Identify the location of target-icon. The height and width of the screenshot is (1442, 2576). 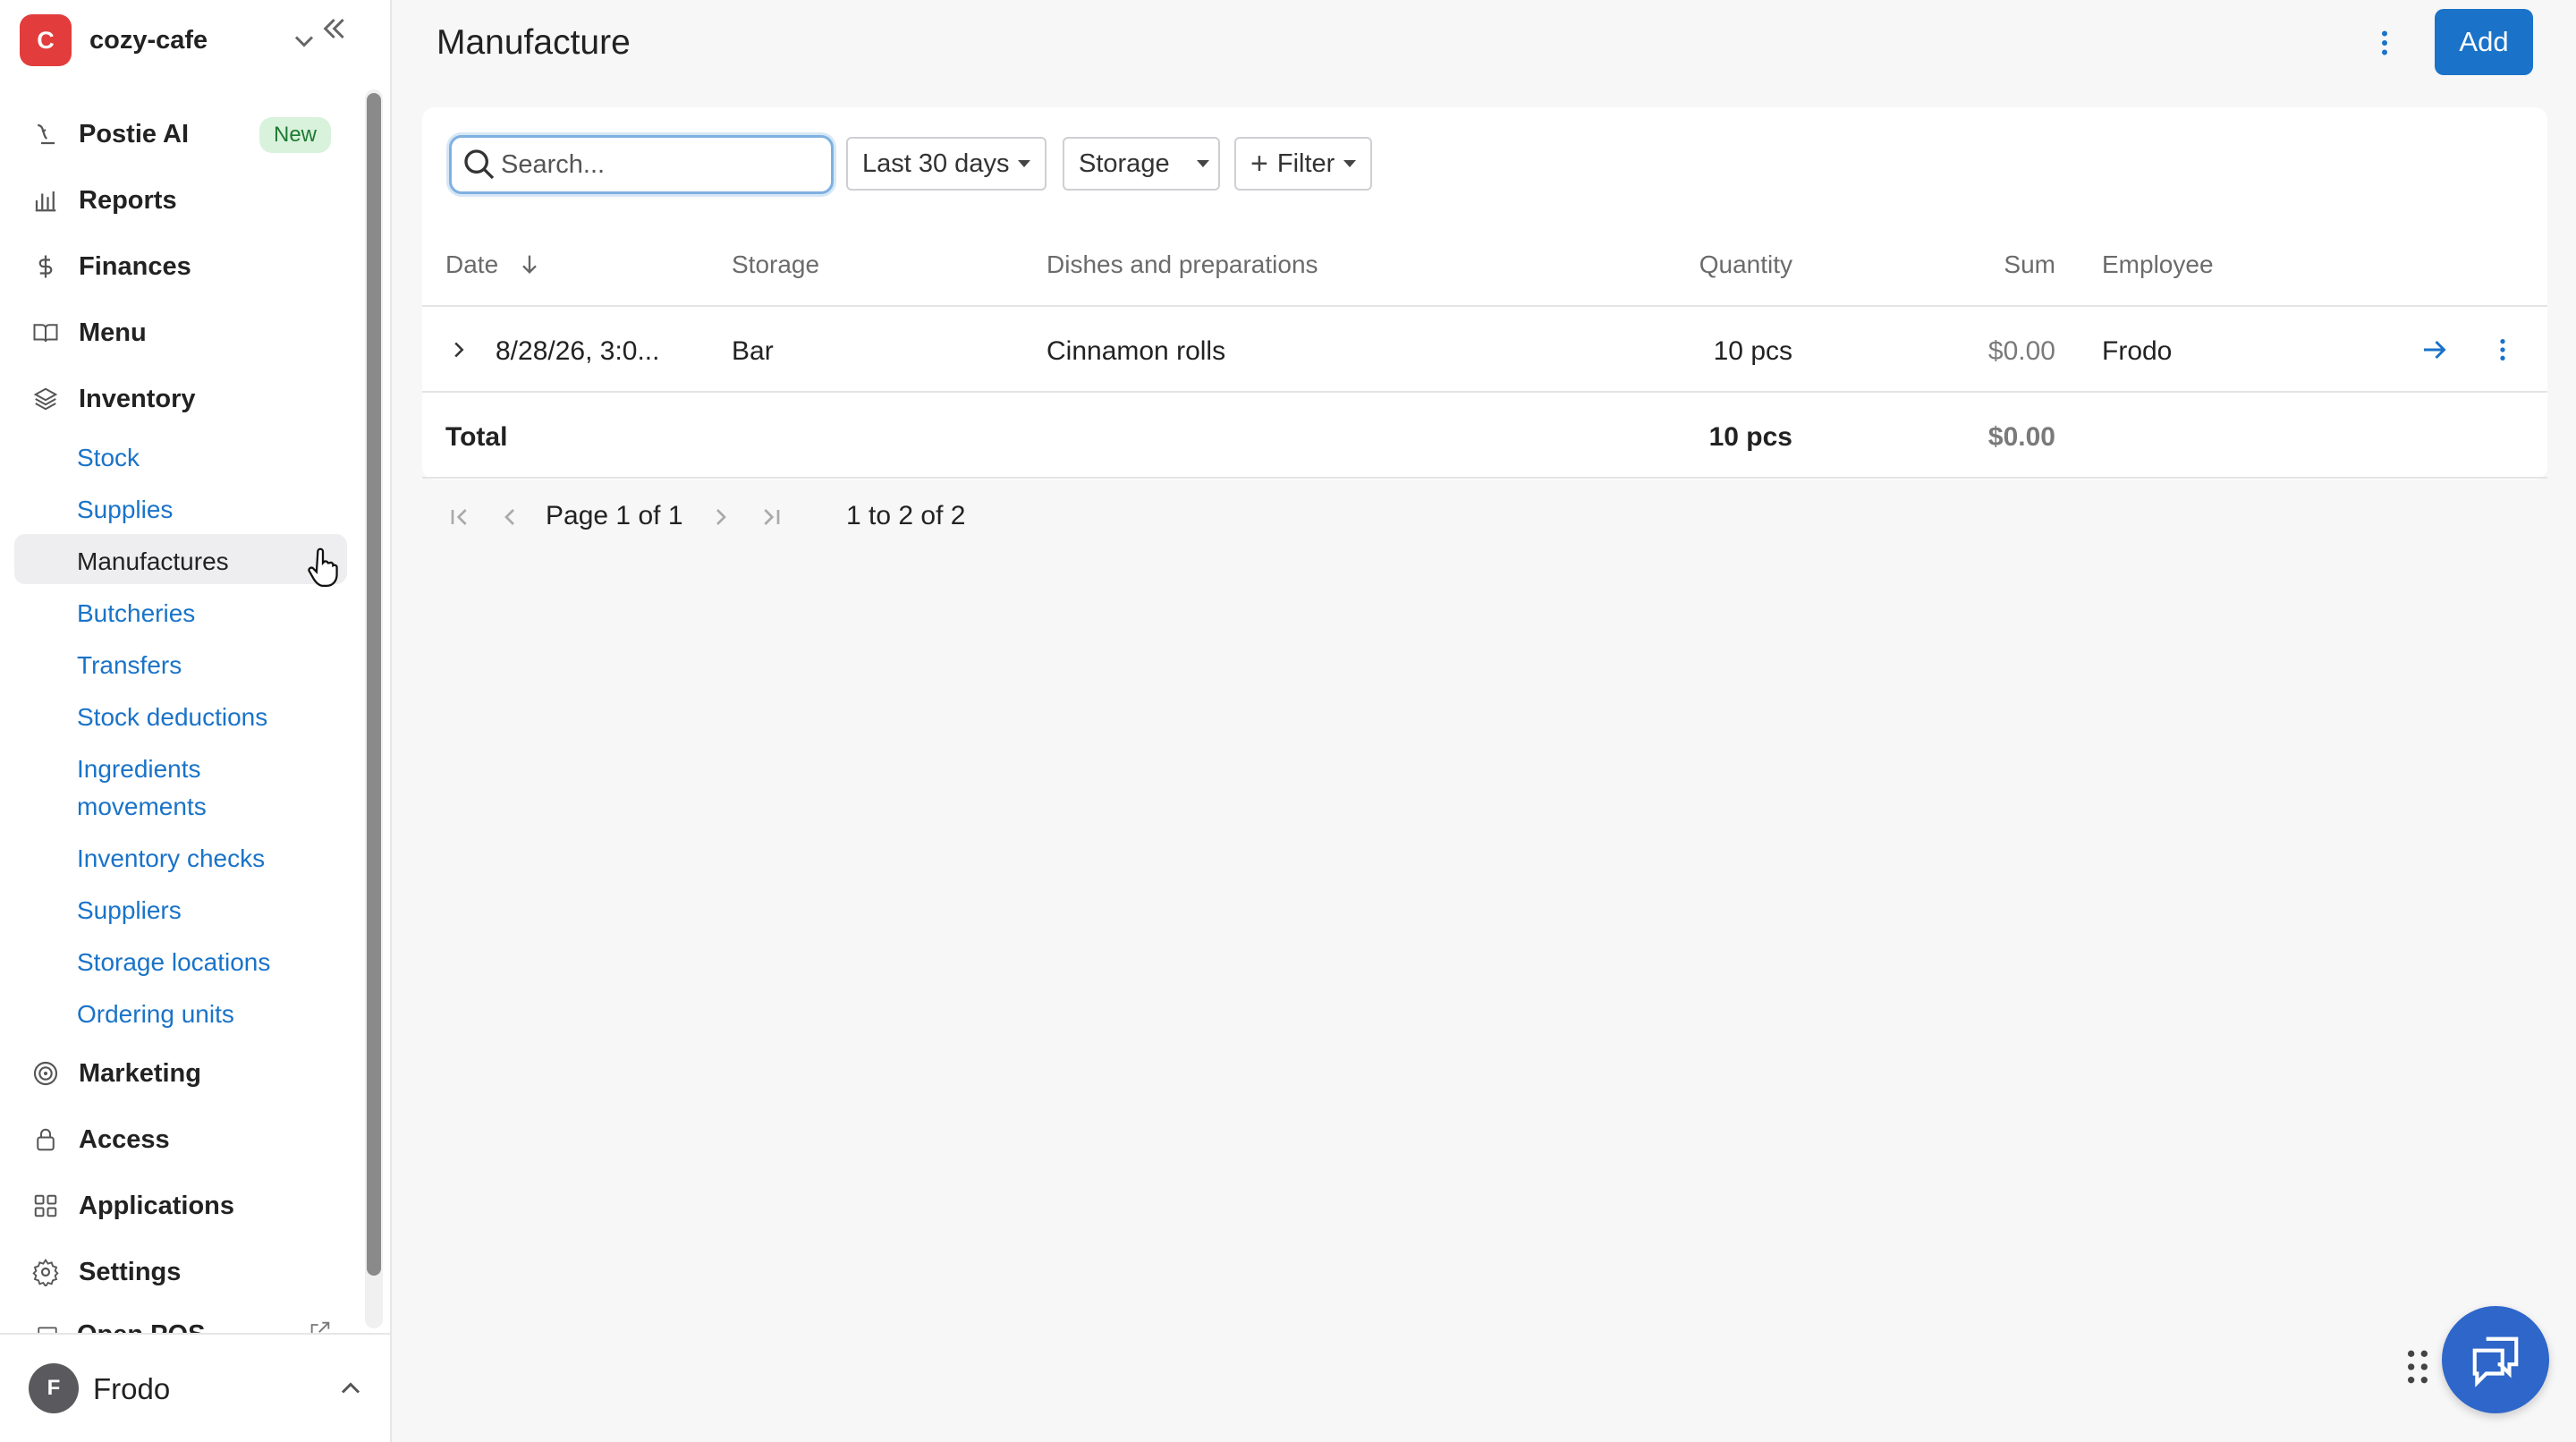
(45, 1073).